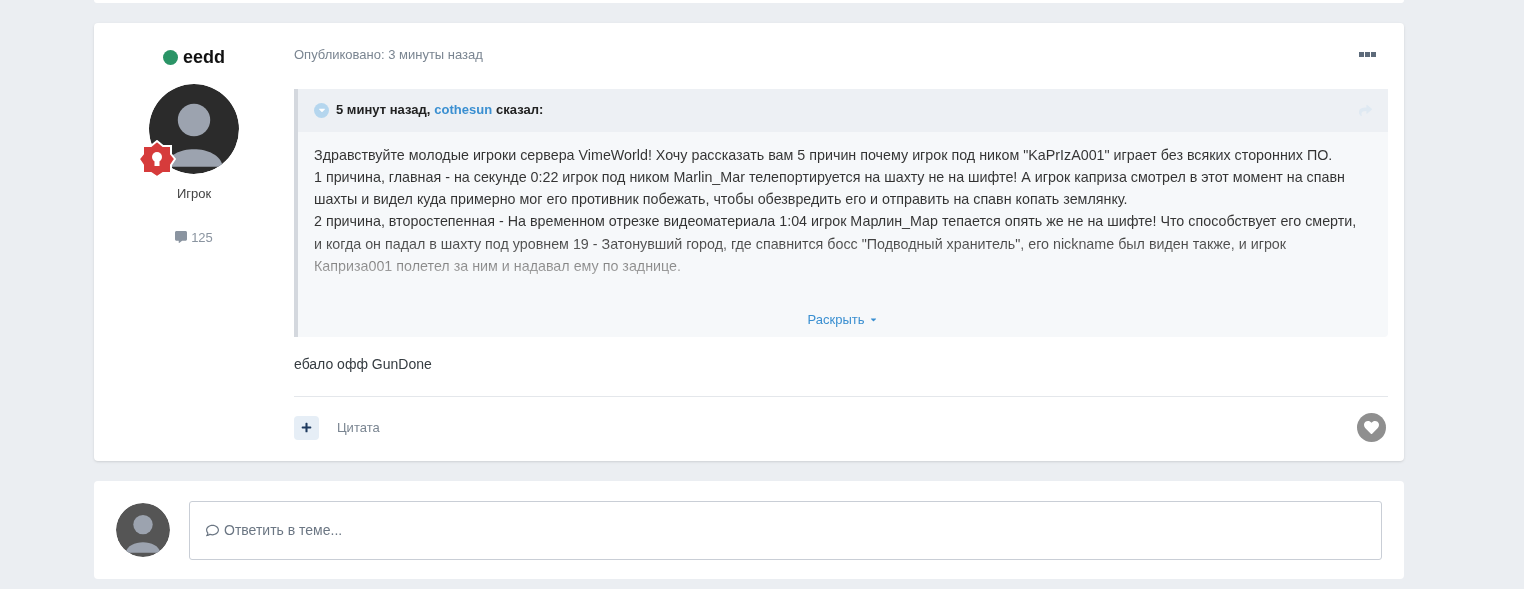 Image resolution: width=1524 pixels, height=589 pixels. I want to click on heart-icon, so click(1371, 427).